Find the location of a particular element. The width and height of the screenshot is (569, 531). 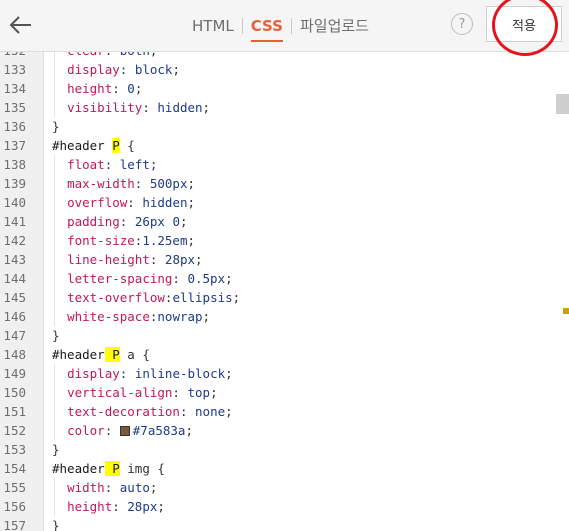

val-token: 26px 0 is located at coordinates (157, 221).